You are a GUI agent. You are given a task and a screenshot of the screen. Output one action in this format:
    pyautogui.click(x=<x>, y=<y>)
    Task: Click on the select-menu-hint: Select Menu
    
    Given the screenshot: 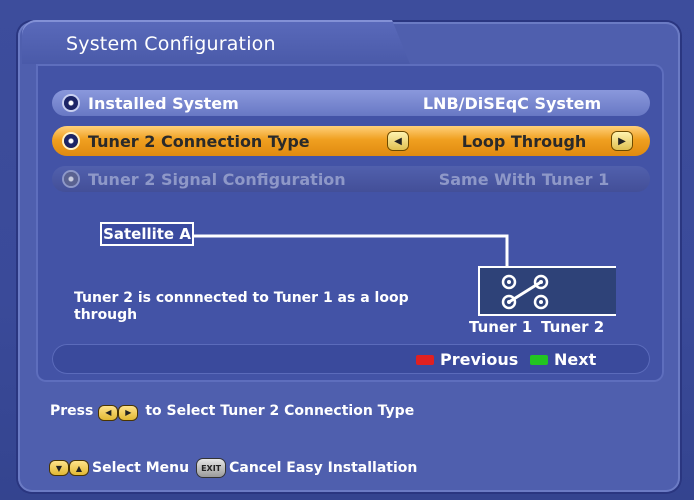 What is the action you would take?
    pyautogui.click(x=141, y=468)
    